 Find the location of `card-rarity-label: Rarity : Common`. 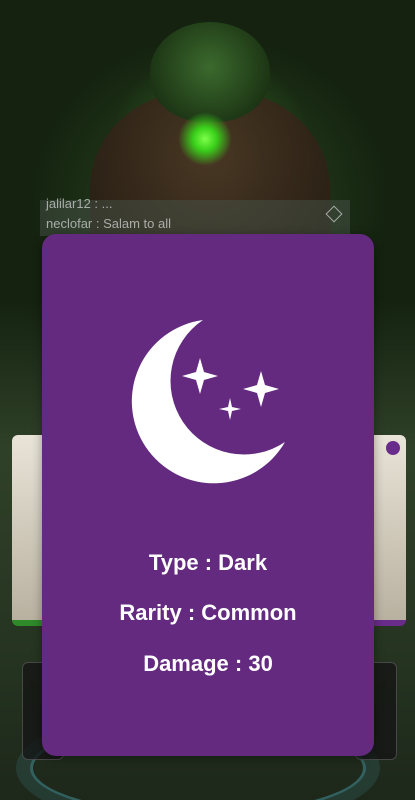

card-rarity-label: Rarity : Common is located at coordinates (208, 612).